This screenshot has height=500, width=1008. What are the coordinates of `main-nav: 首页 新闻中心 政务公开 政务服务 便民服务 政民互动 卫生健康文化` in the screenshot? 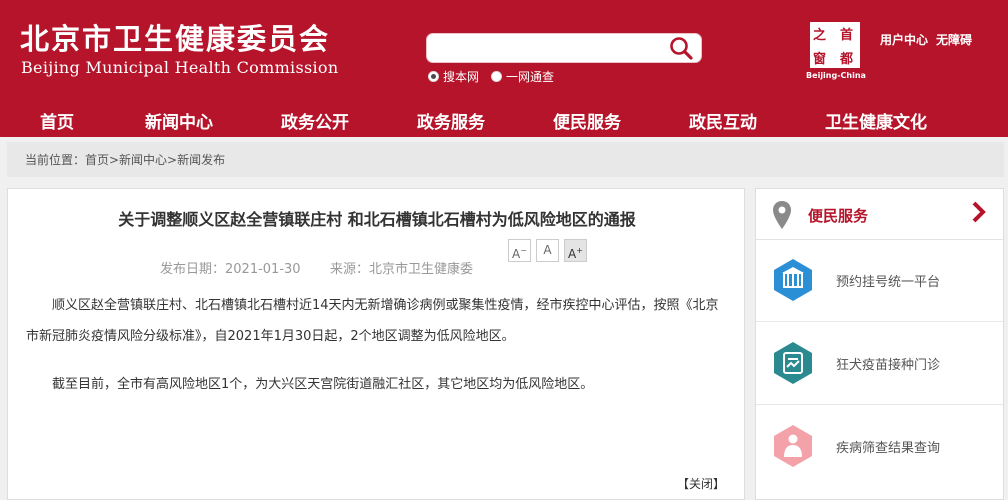 It's located at (504, 118).